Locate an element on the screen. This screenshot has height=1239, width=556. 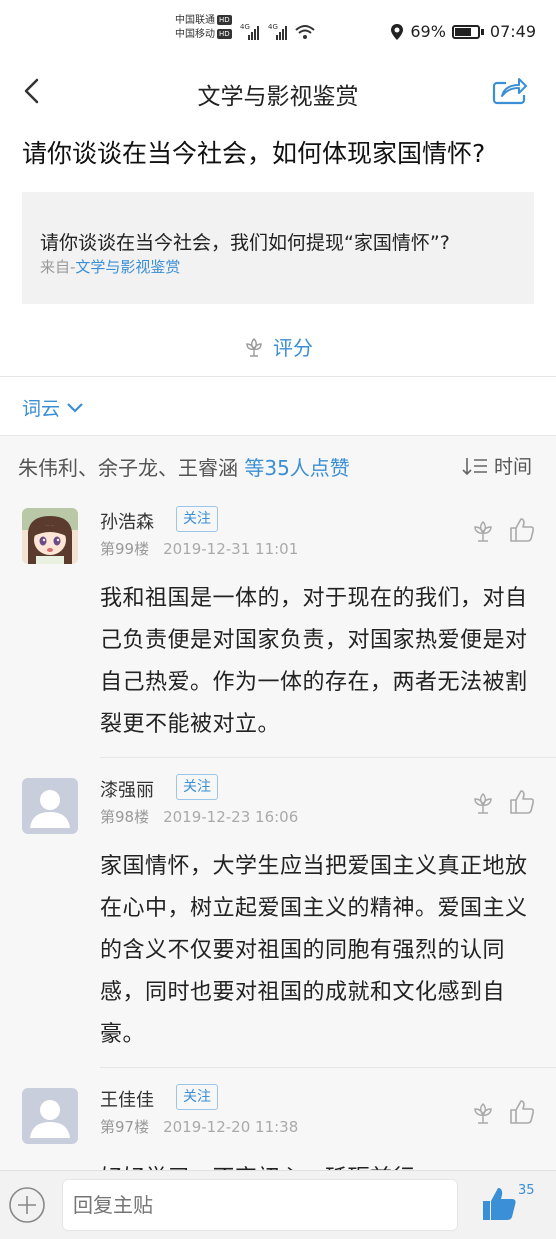
rate-label: 评分 is located at coordinates (293, 348).